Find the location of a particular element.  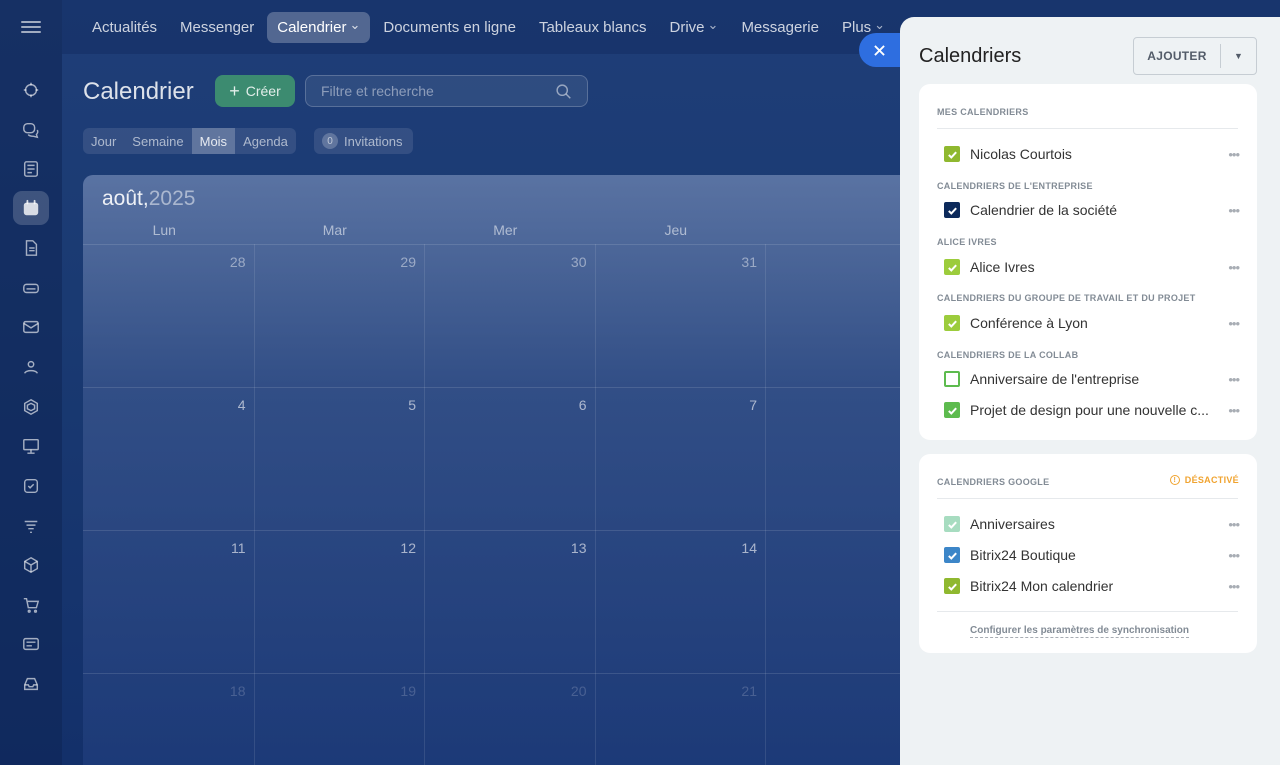

google-status-text: DÉSACTIVÉ is located at coordinates (1211, 480).